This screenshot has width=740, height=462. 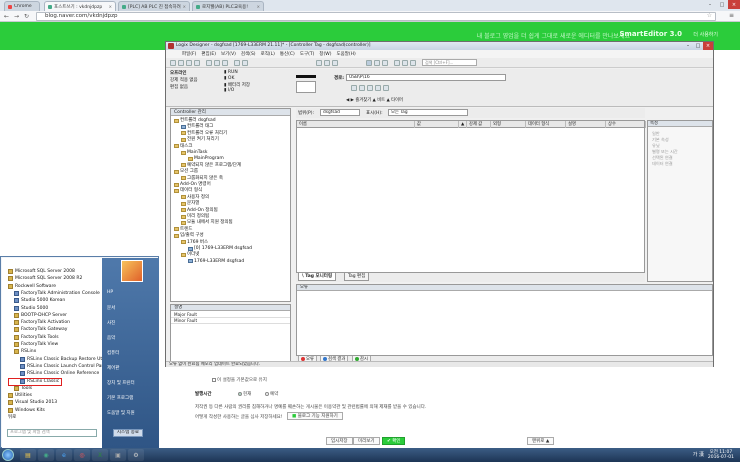 What do you see at coordinates (41, 271) in the screenshot?
I see `start-program-item: Microsoft SQL Server 2008` at bounding box center [41, 271].